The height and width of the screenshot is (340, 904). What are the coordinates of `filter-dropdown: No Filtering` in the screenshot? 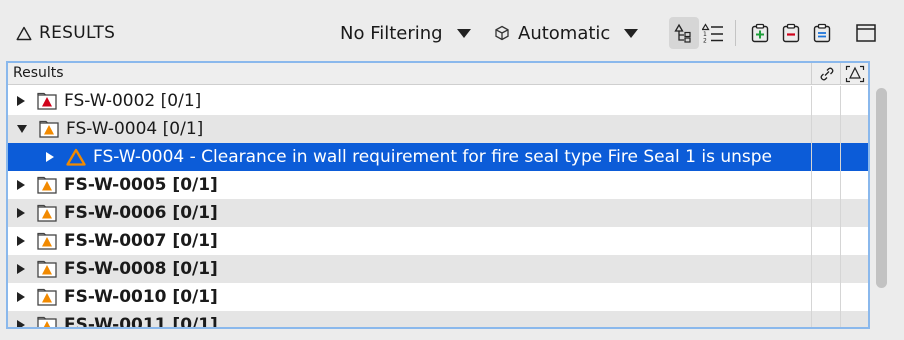 It's located at (405, 33).